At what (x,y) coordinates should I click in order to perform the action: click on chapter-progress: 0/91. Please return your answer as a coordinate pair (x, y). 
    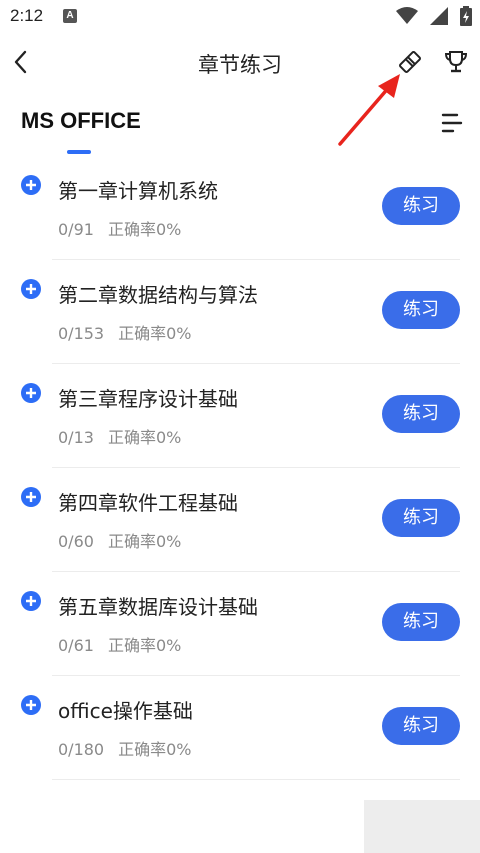
    Looking at the image, I should click on (76, 229).